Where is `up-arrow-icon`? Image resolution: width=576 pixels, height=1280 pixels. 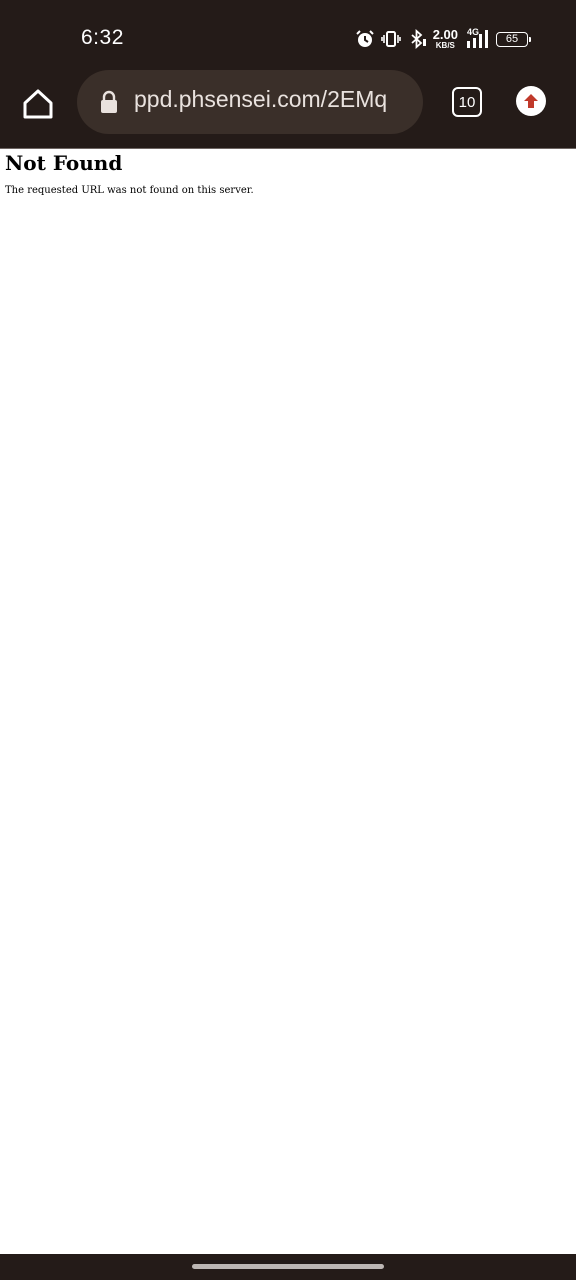 up-arrow-icon is located at coordinates (531, 101).